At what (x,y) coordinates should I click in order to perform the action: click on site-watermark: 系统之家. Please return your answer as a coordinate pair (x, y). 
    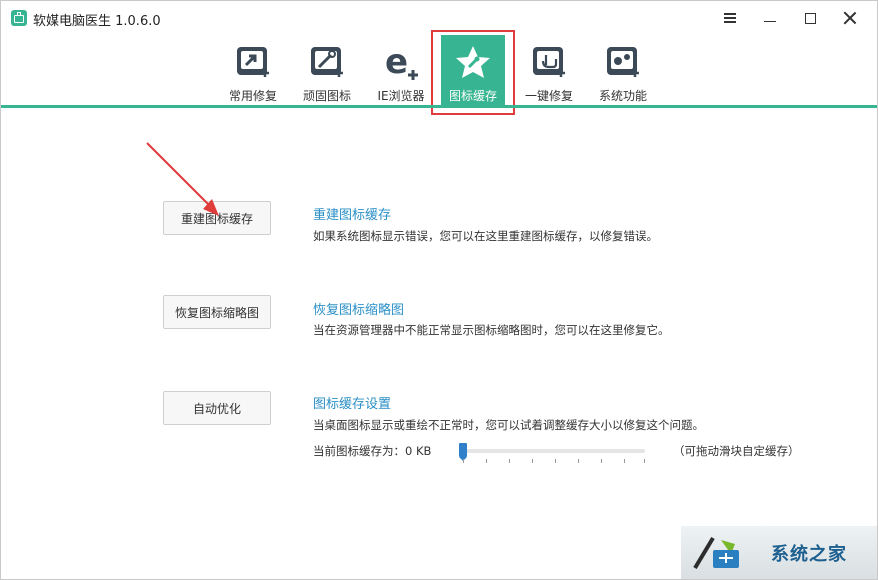
    Looking at the image, I should click on (779, 552).